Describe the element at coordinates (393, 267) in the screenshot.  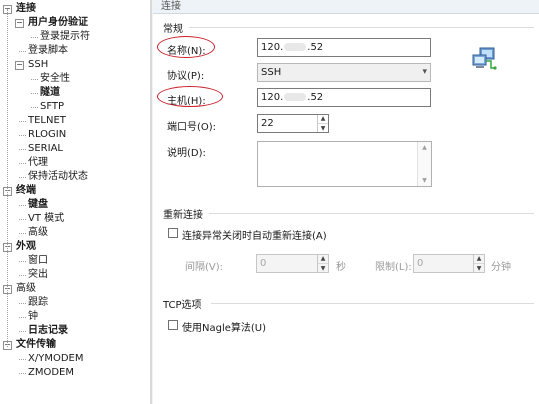
I see `limit-label: 限制(L):` at that location.